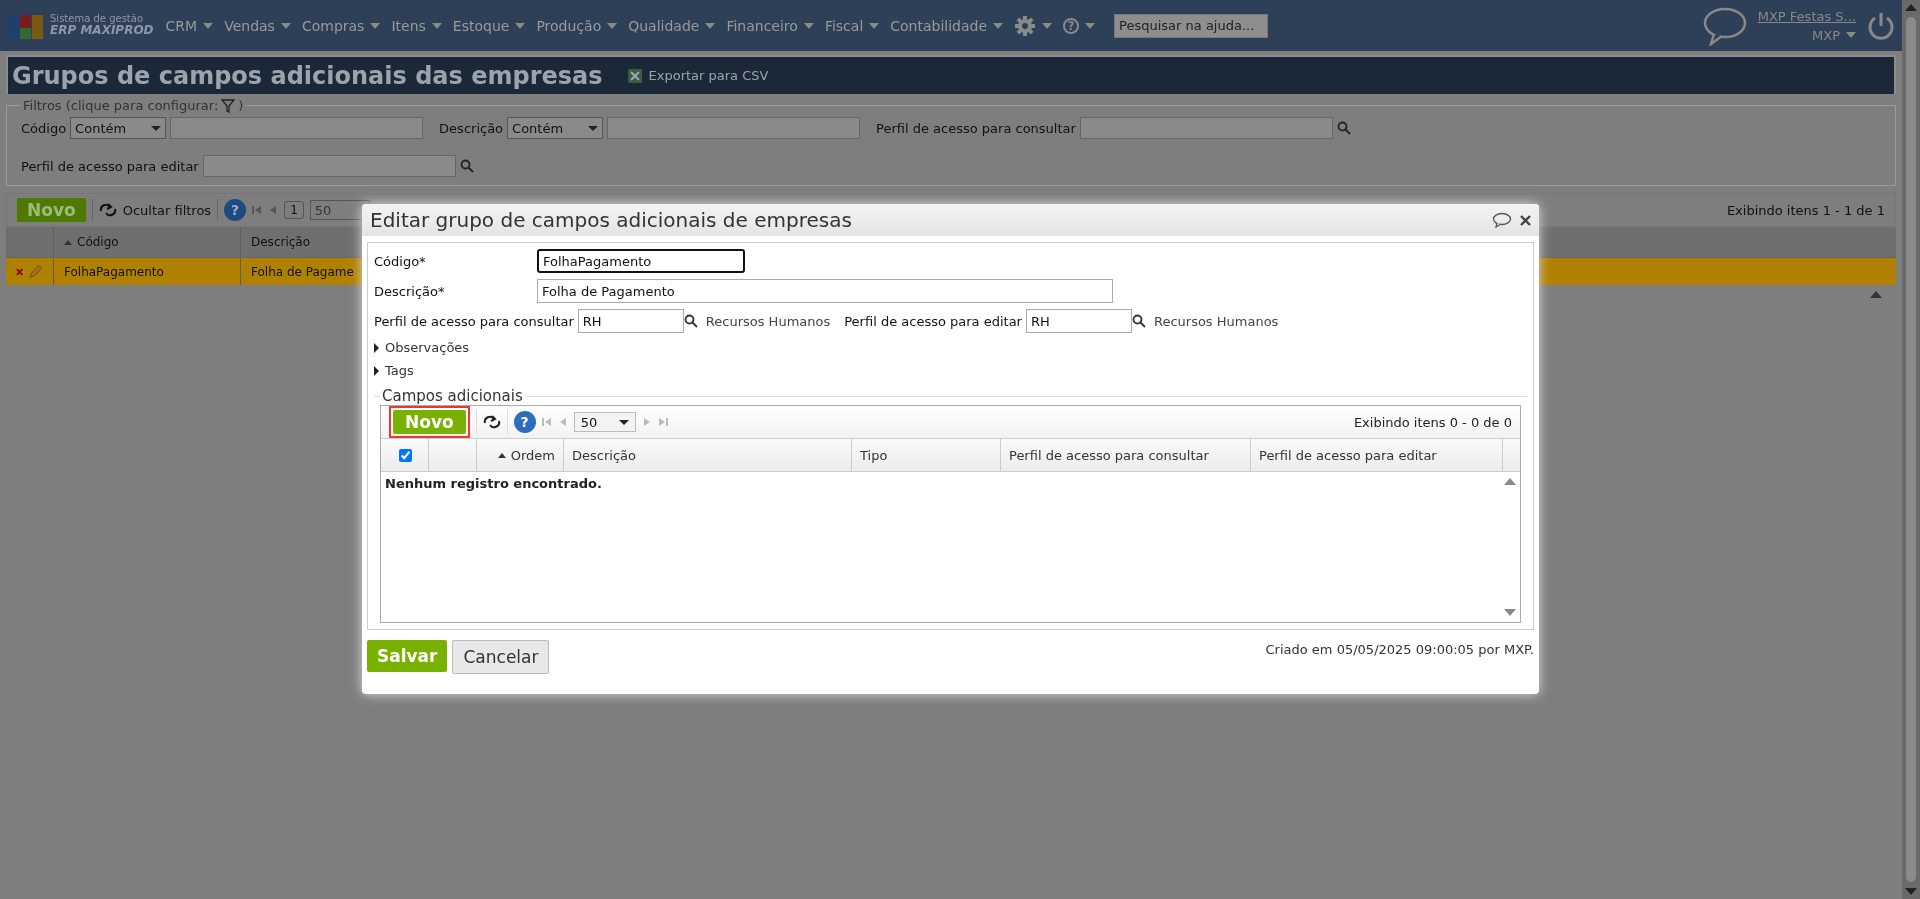 The image size is (1920, 899). Describe the element at coordinates (1881, 25) in the screenshot. I see `power-icon` at that location.